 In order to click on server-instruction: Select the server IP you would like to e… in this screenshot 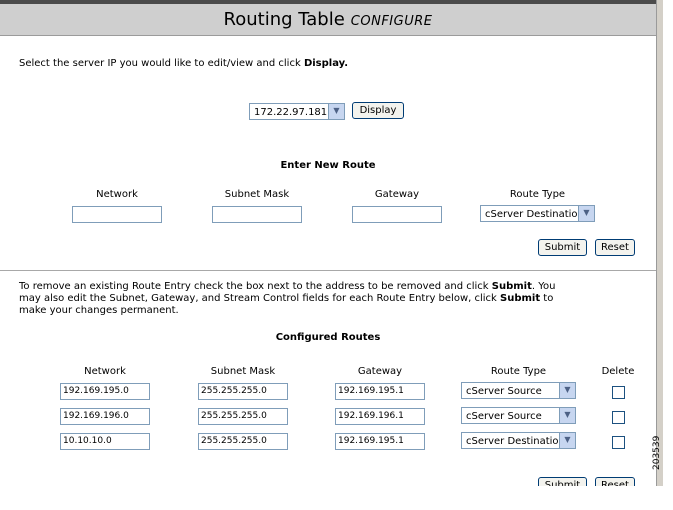, I will do `click(183, 64)`.